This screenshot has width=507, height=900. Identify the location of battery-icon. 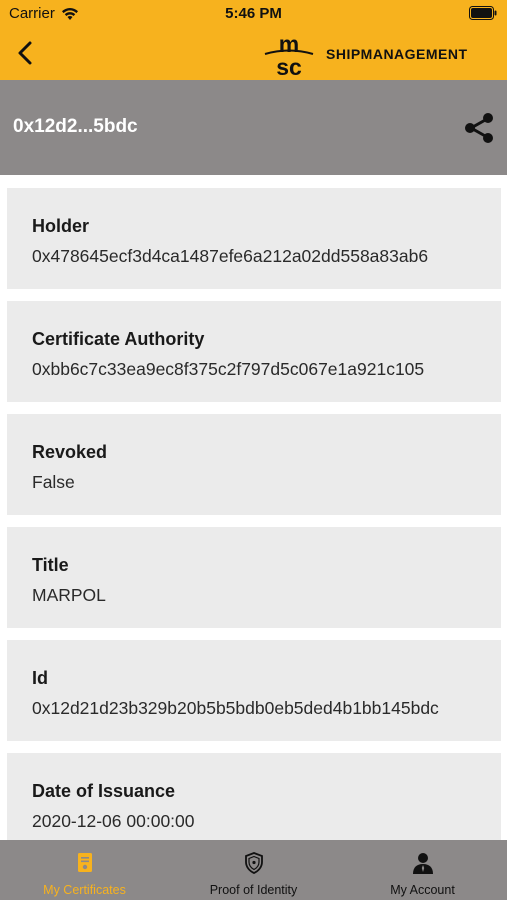
(483, 15).